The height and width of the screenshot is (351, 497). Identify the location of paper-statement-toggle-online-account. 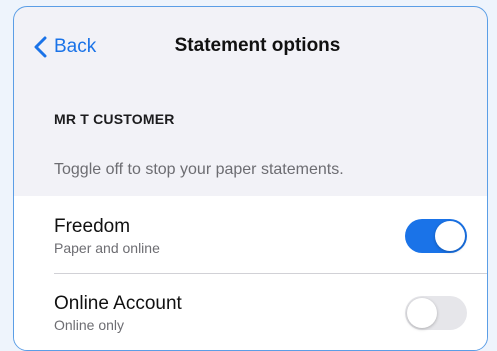
(436, 313).